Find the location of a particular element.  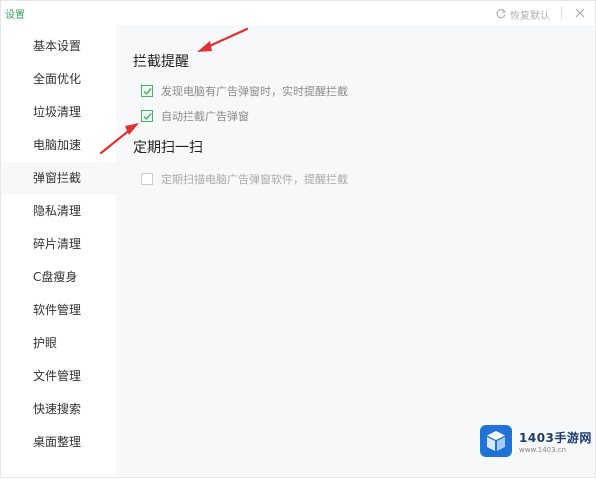

sidebar-item-basic: 基本设置 is located at coordinates (58, 46).